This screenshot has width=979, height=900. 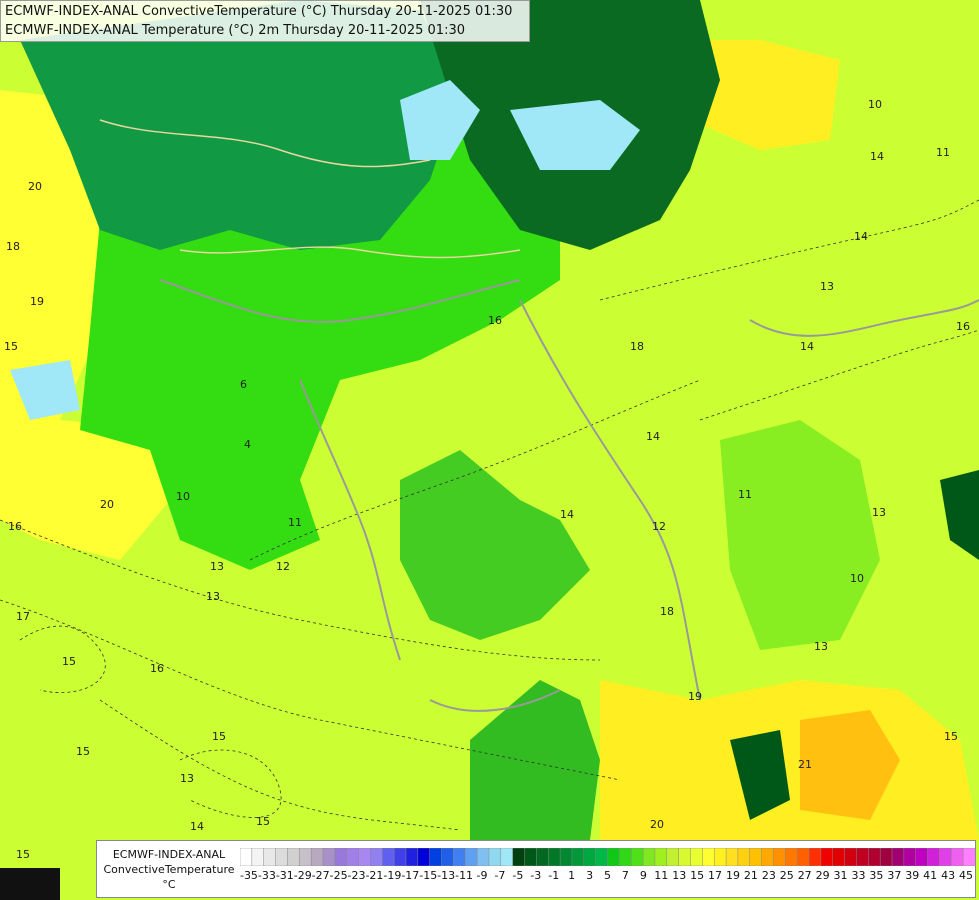 What do you see at coordinates (715, 875) in the screenshot?
I see `legend-tick: 17` at bounding box center [715, 875].